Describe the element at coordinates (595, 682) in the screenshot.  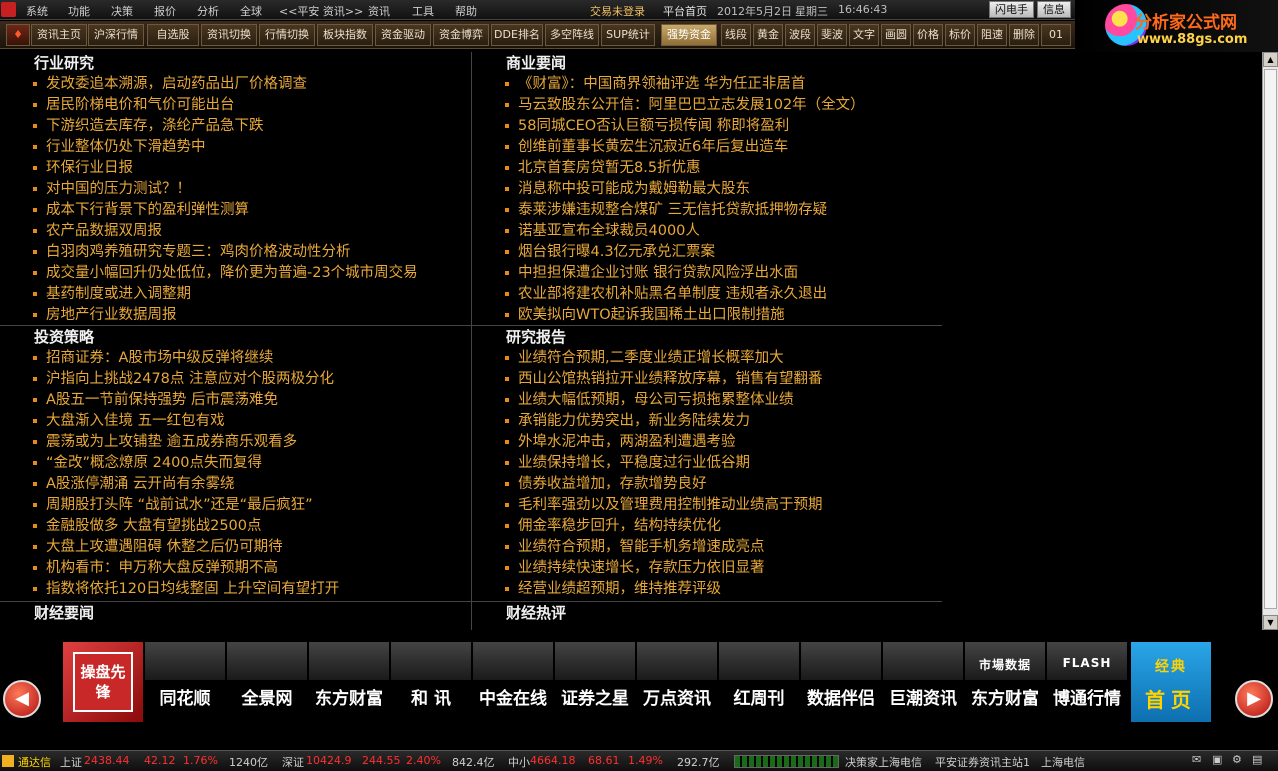
I see `site-tile: 证券之星` at that location.